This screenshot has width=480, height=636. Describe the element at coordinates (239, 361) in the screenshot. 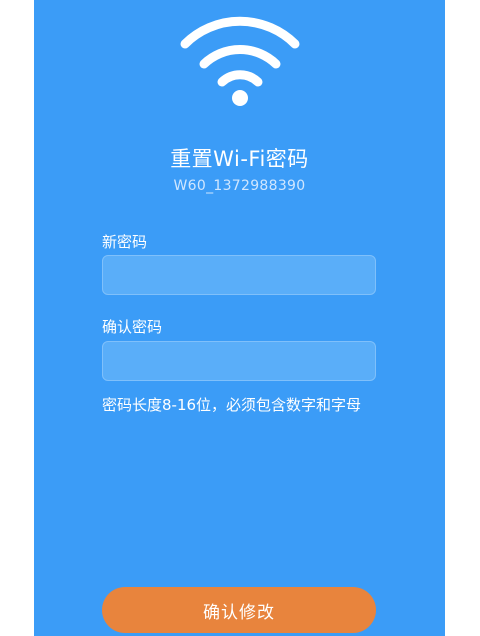

I see `confirm-password-input` at that location.